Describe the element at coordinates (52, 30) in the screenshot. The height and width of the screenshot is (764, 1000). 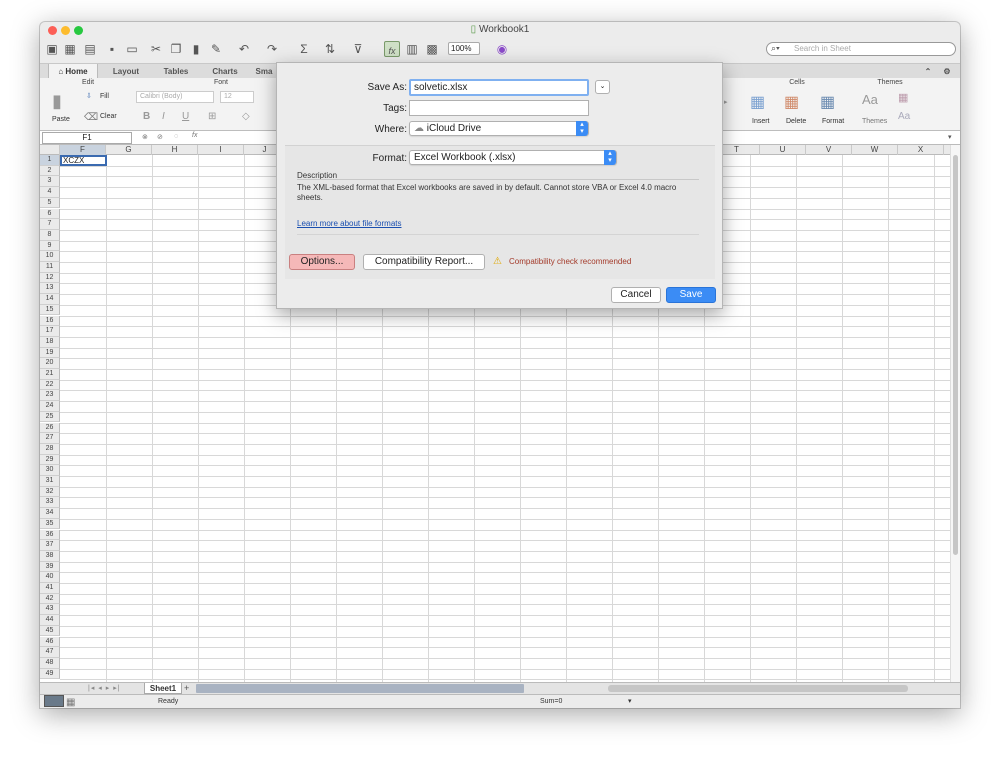
I see `close-window-button` at that location.